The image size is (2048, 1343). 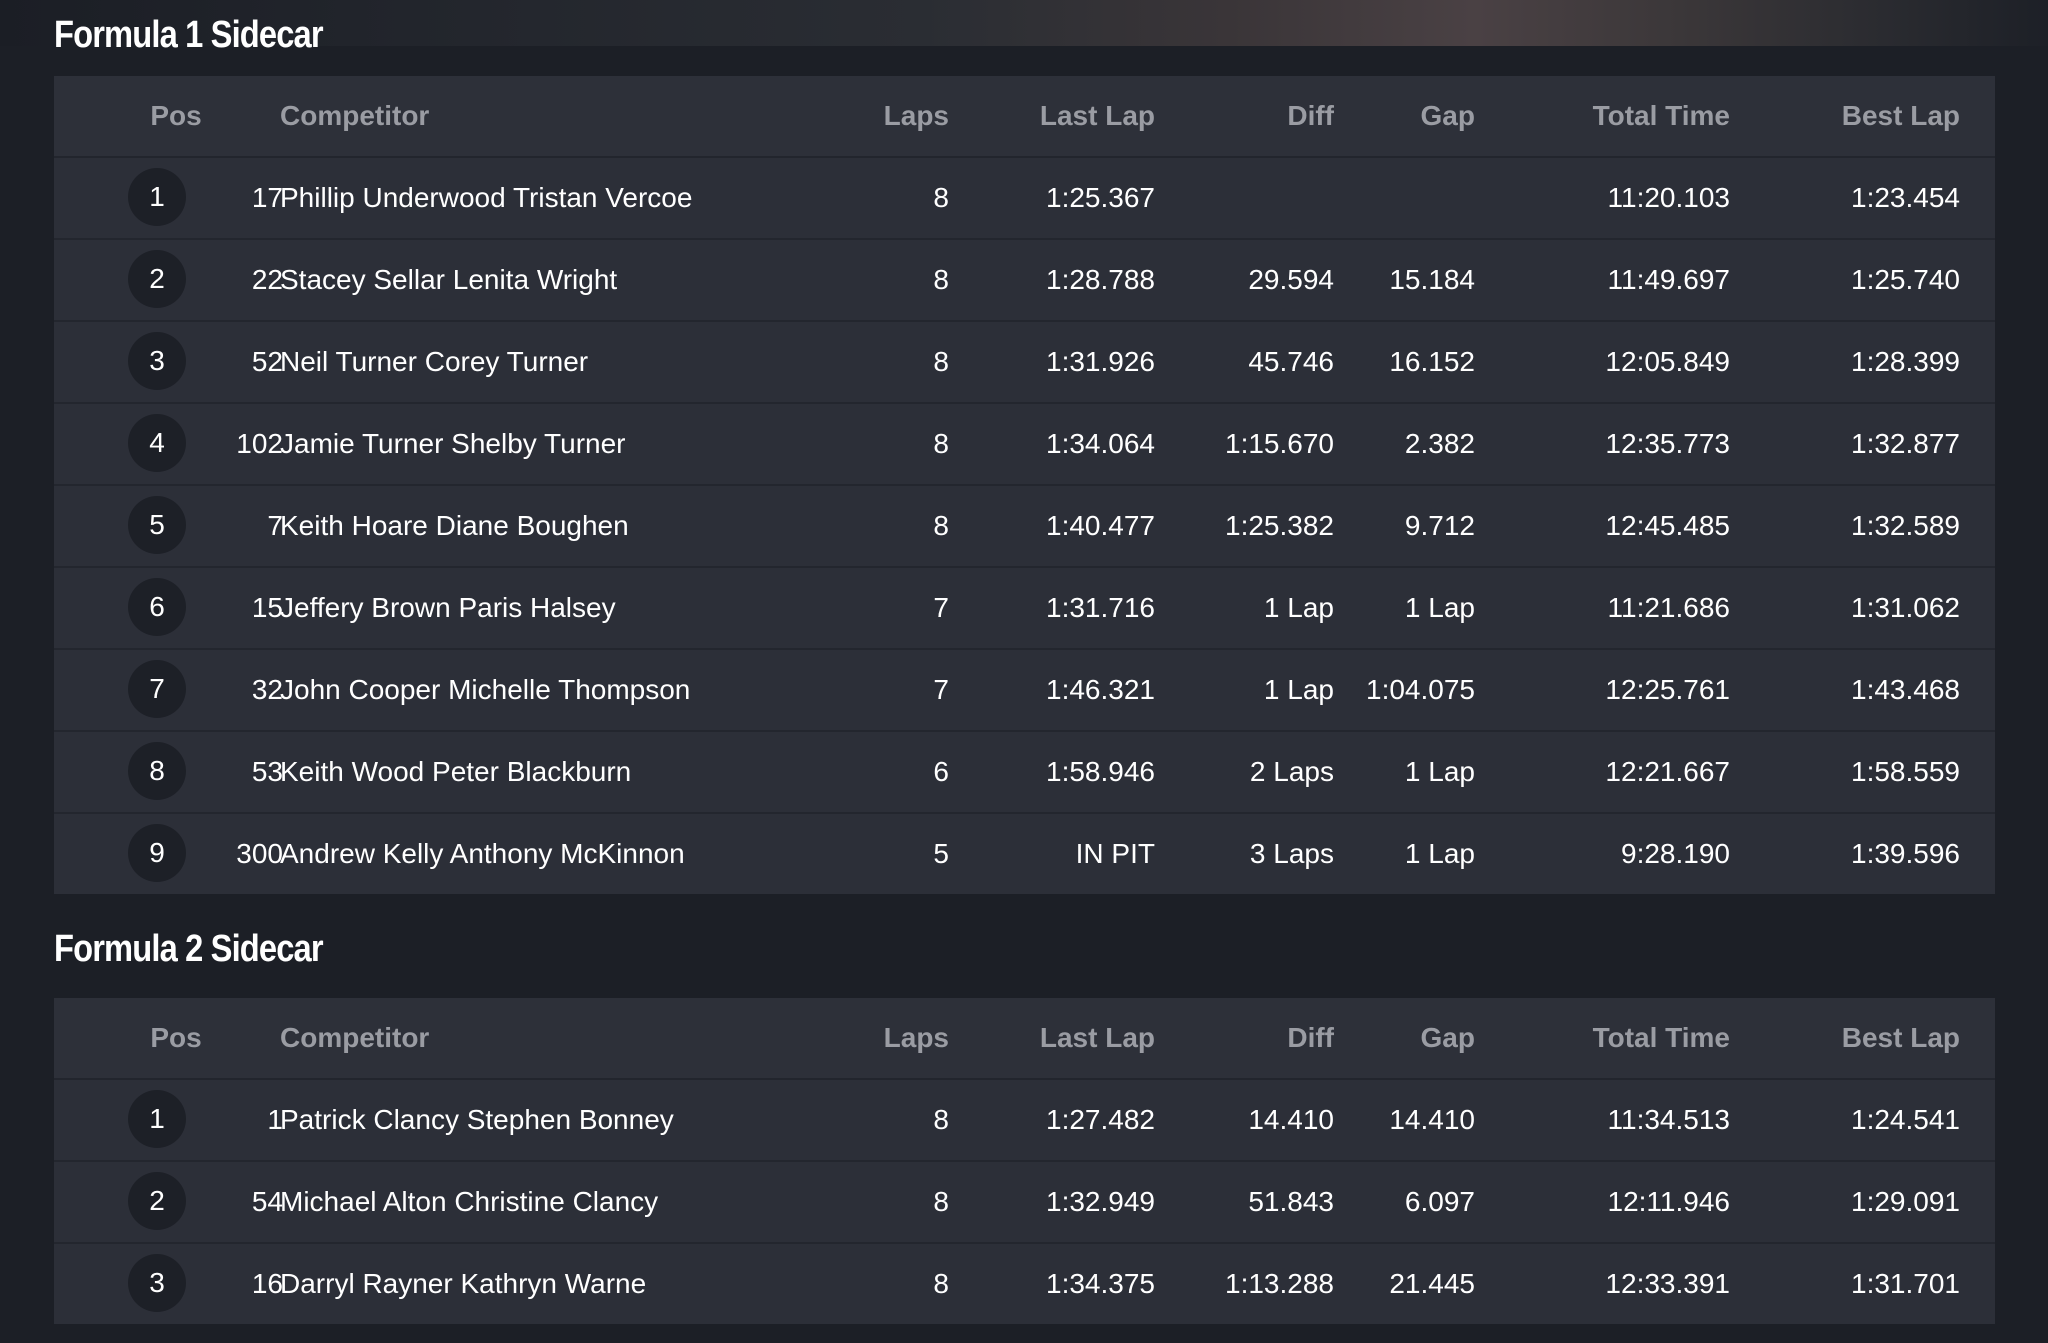 I want to click on position-badge: 7, so click(x=157, y=689).